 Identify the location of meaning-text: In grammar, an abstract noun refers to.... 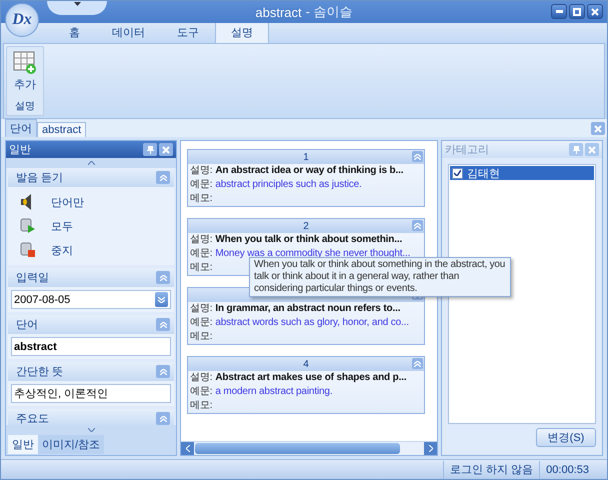
(307, 309).